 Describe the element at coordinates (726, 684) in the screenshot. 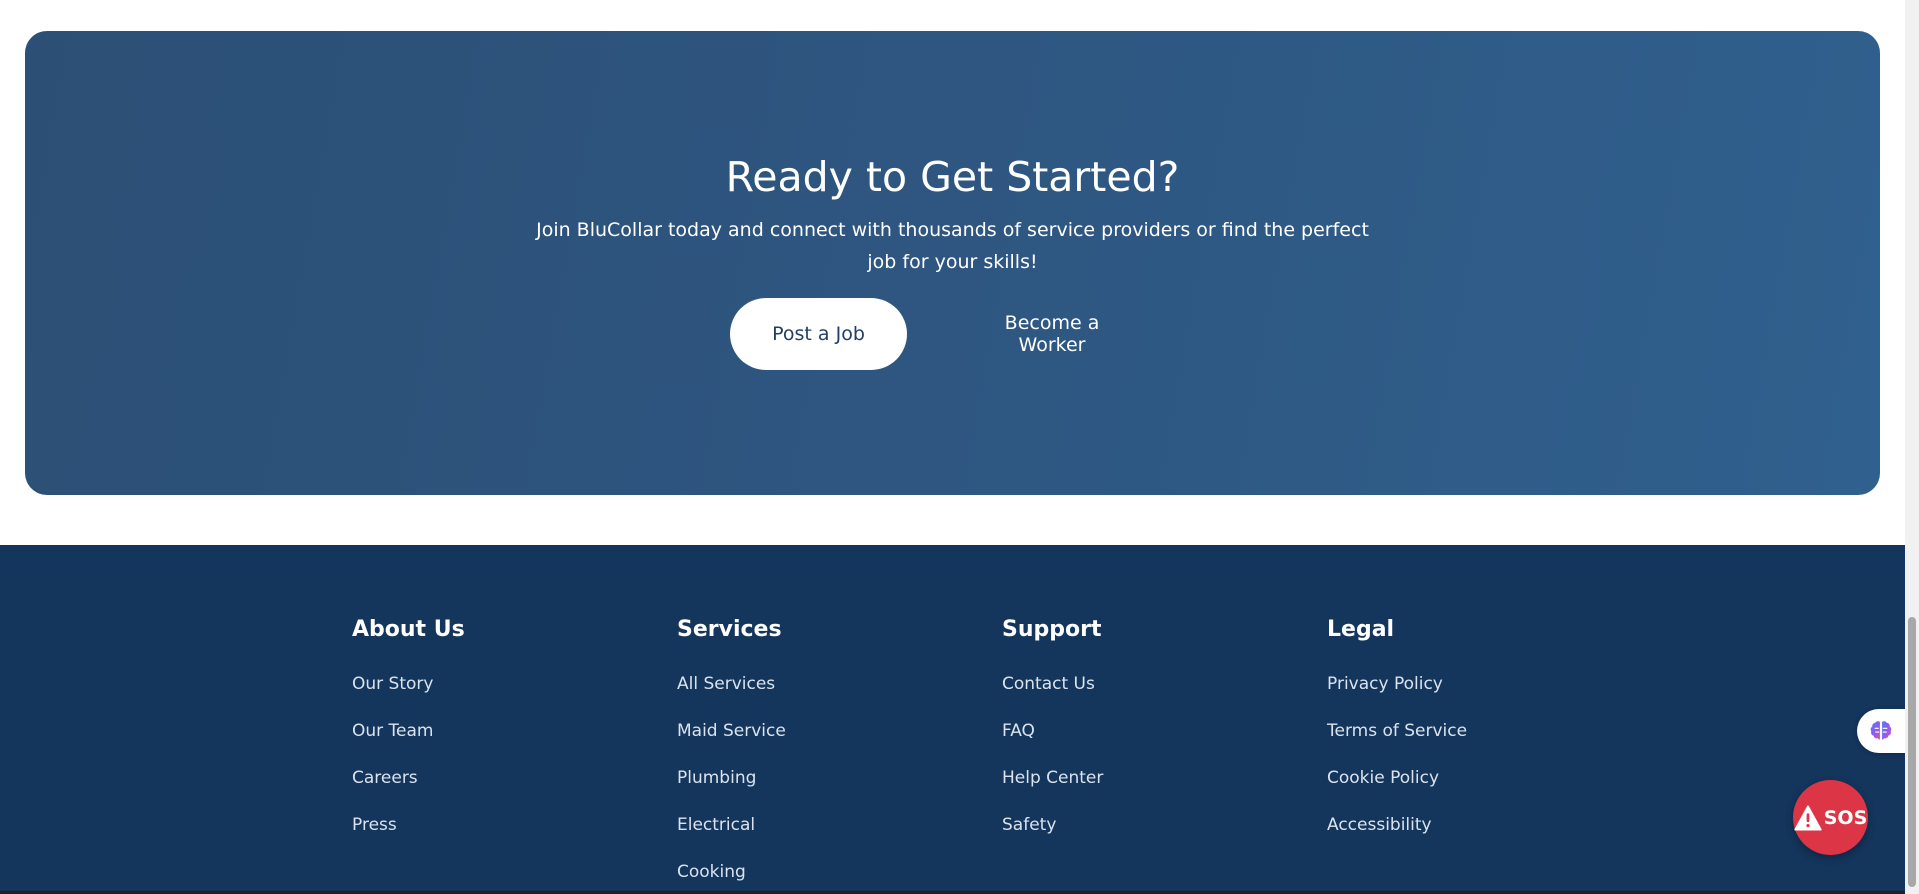

I see `footer-link-all-services: All Services` at that location.